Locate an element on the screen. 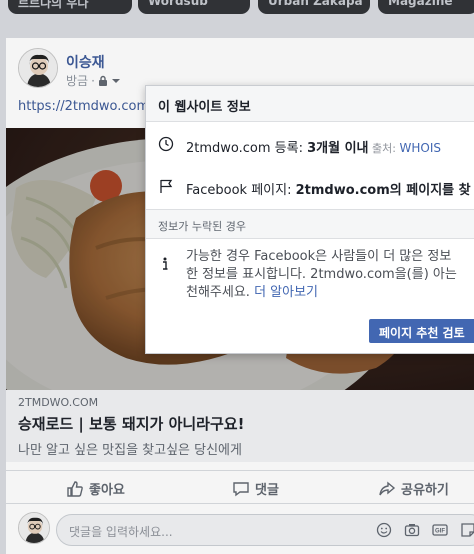  story-chip: Urban Zakapa is located at coordinates (314, 7).